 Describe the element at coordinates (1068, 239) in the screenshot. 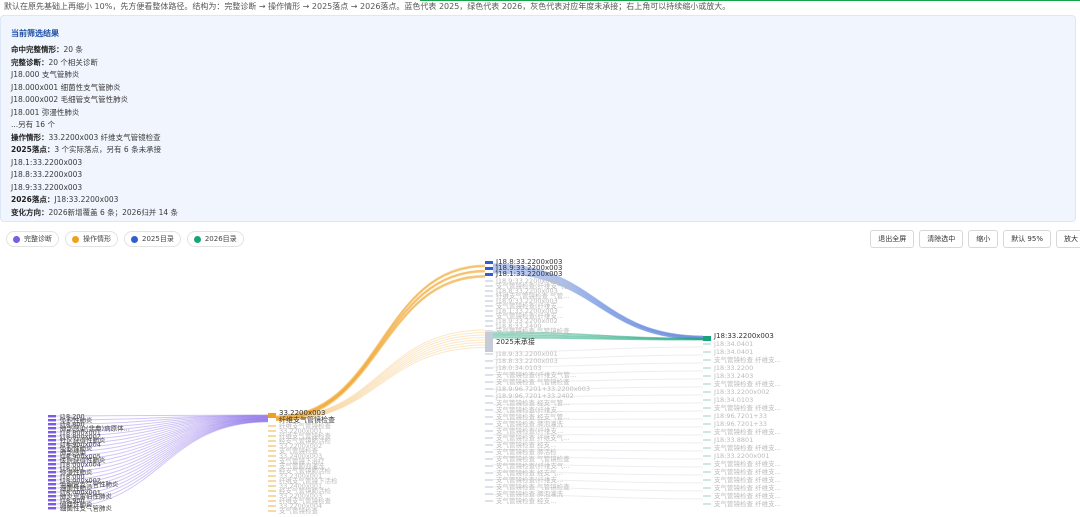

I see `zoom-in-button: 放大` at that location.